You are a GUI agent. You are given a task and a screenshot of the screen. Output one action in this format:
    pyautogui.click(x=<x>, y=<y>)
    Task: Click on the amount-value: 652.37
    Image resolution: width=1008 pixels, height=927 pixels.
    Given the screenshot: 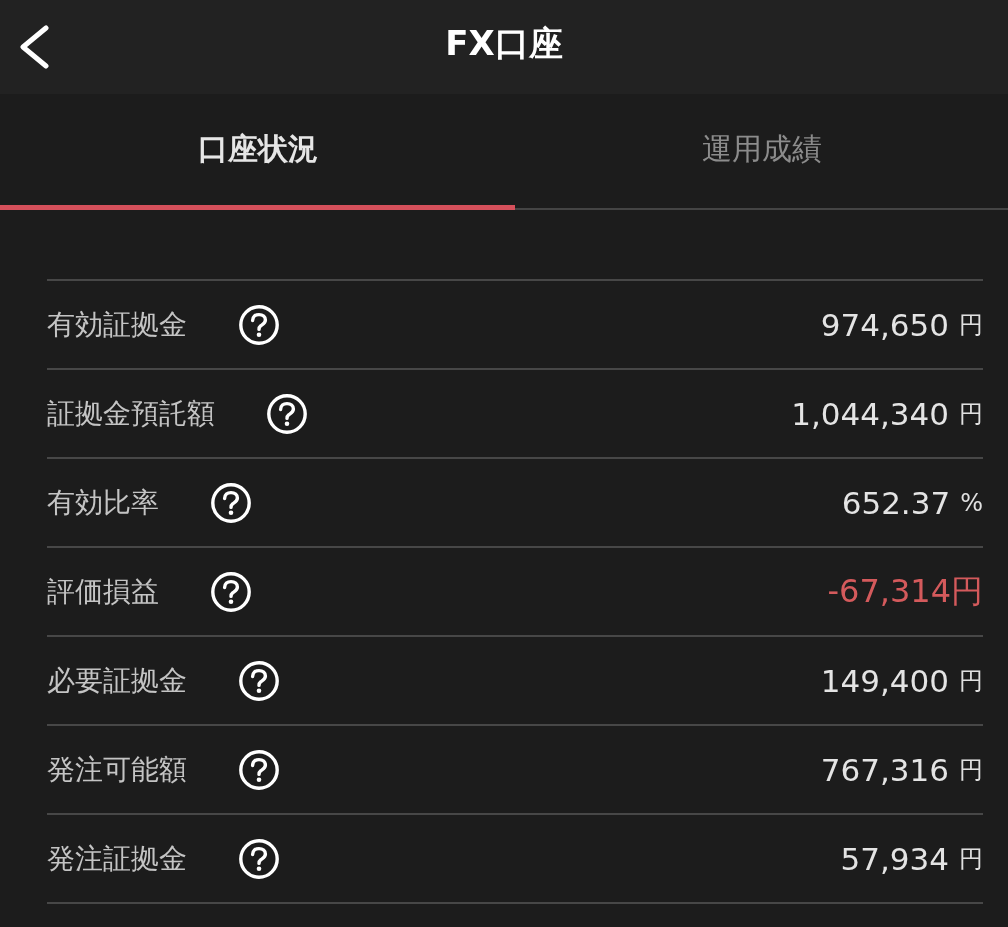 What is the action you would take?
    pyautogui.click(x=896, y=502)
    